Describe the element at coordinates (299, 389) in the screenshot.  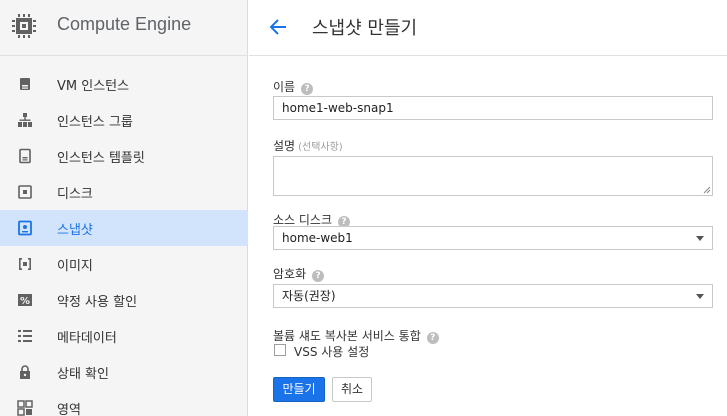
I see `create-button: 만들기` at that location.